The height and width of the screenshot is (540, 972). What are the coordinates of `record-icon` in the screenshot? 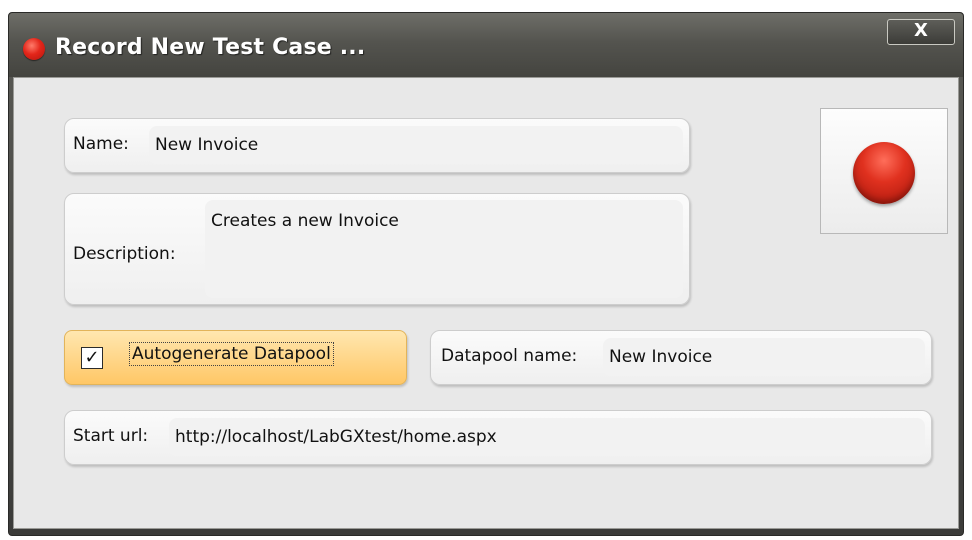 It's located at (884, 173).